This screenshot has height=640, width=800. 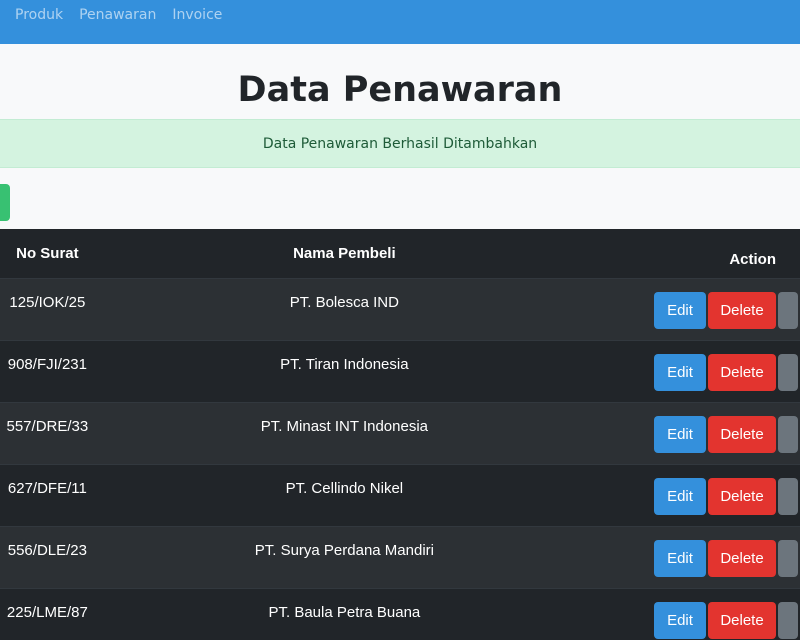 What do you see at coordinates (344, 550) in the screenshot?
I see `cell-nama-pembeli: PT. Surya Perdana Mandiri` at bounding box center [344, 550].